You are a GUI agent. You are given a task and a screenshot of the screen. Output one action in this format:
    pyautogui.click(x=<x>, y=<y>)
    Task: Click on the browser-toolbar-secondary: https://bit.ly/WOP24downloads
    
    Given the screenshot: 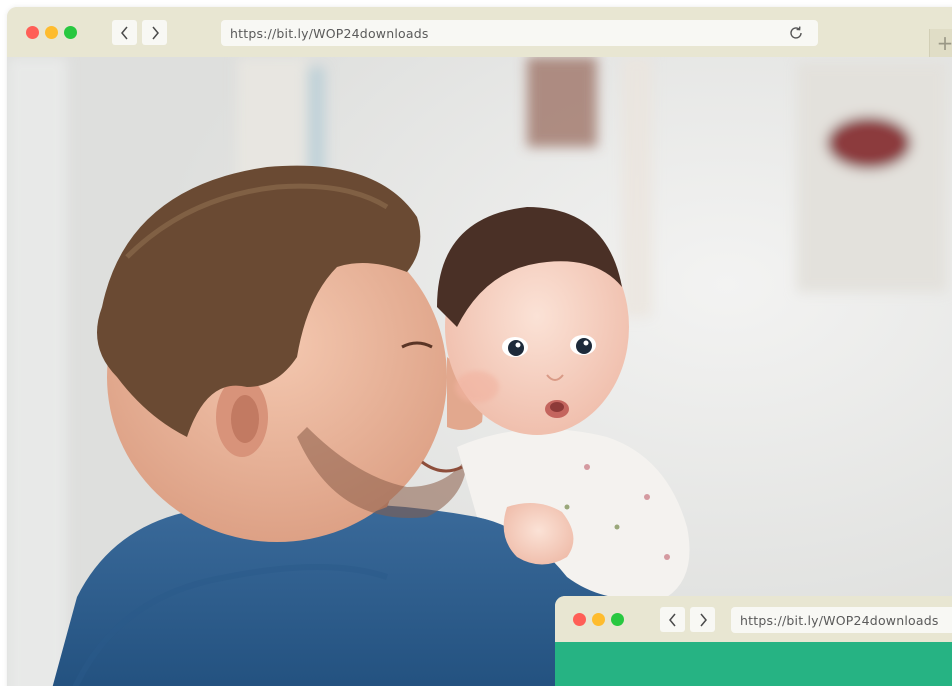 What is the action you would take?
    pyautogui.click(x=753, y=619)
    